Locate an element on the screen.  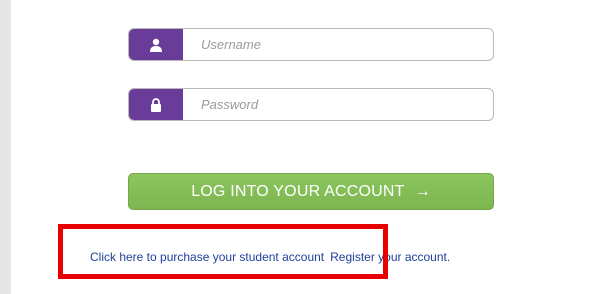
login-button: LOG INTO YOUR ACCOUNT → is located at coordinates (311, 191).